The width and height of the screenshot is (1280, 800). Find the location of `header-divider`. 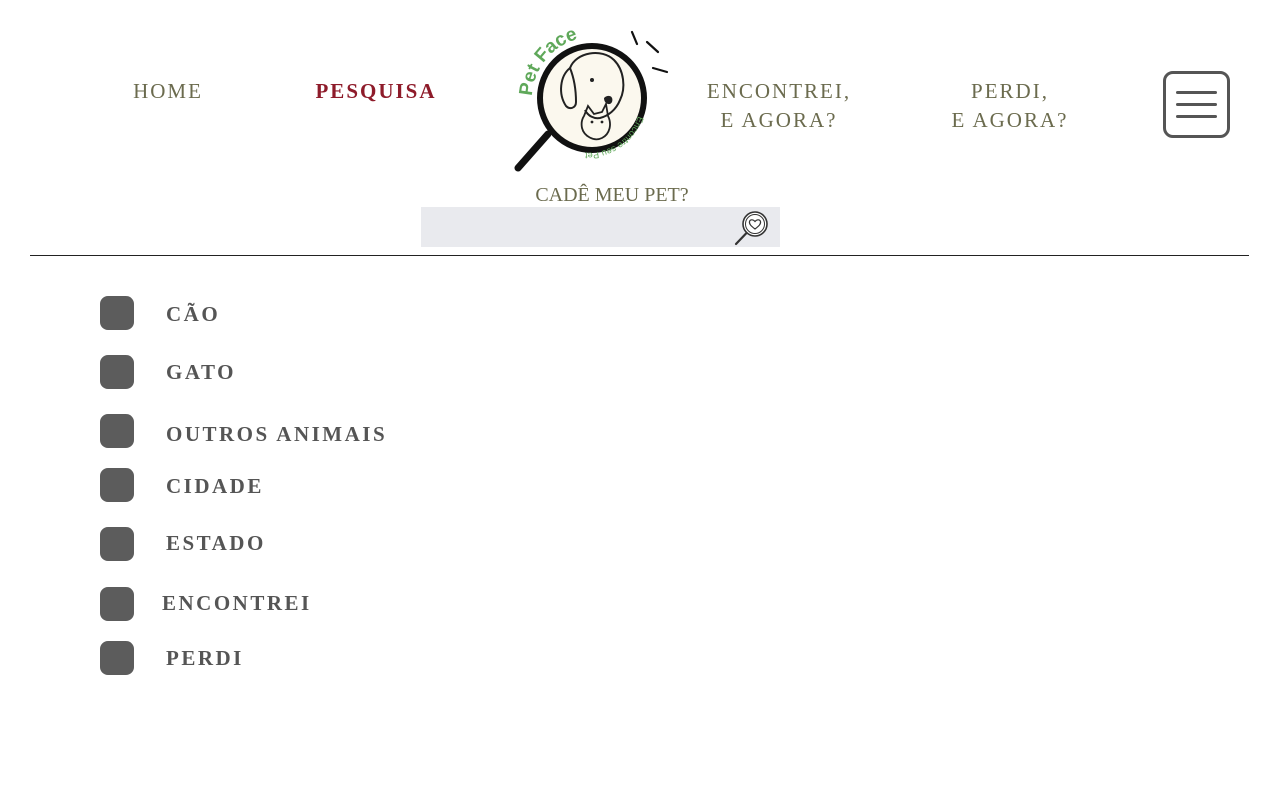

header-divider is located at coordinates (639, 255).